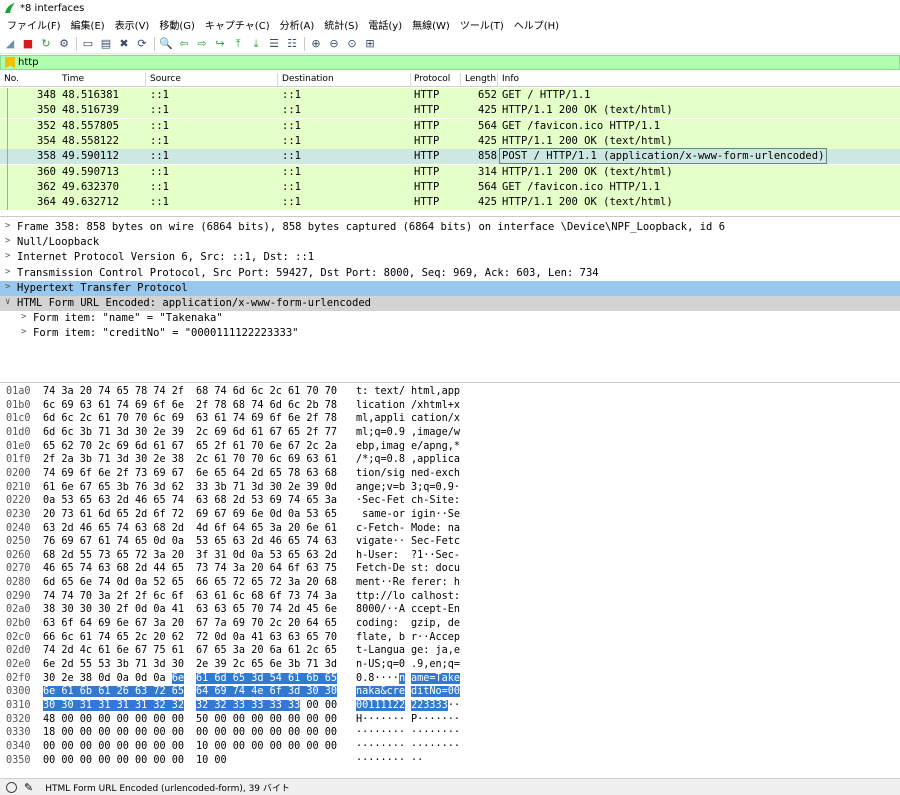 Image resolution: width=900 pixels, height=795 pixels. I want to click on ascii-text-1: ·Sec-Fet, so click(380, 500).